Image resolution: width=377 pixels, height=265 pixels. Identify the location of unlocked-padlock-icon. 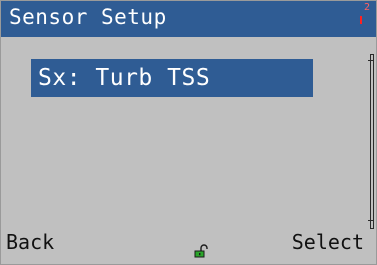
(201, 251).